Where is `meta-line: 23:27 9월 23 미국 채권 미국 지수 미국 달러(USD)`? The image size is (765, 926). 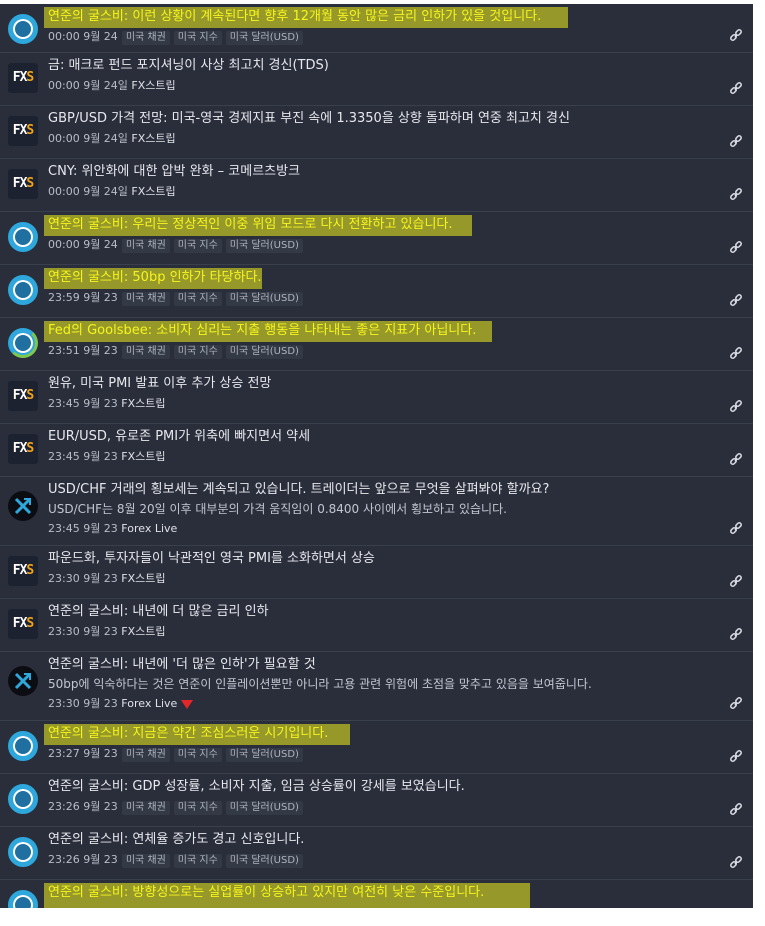
meta-line: 23:27 9월 23 미국 채권 미국 지수 미국 달러(USD) is located at coordinates (175, 754).